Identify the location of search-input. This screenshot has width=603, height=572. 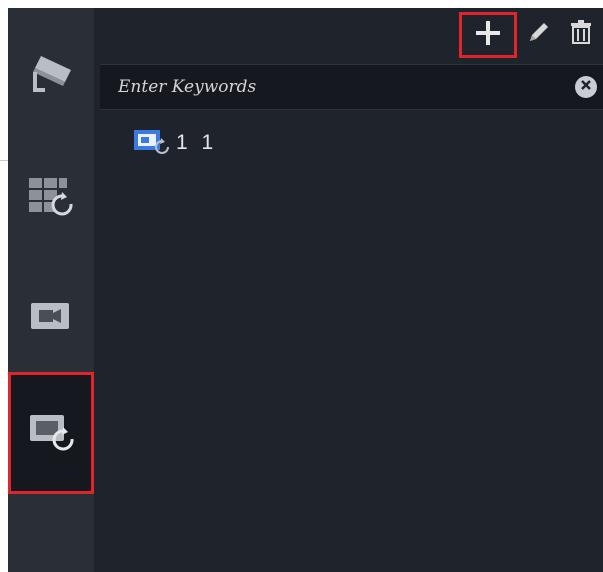
(337, 87).